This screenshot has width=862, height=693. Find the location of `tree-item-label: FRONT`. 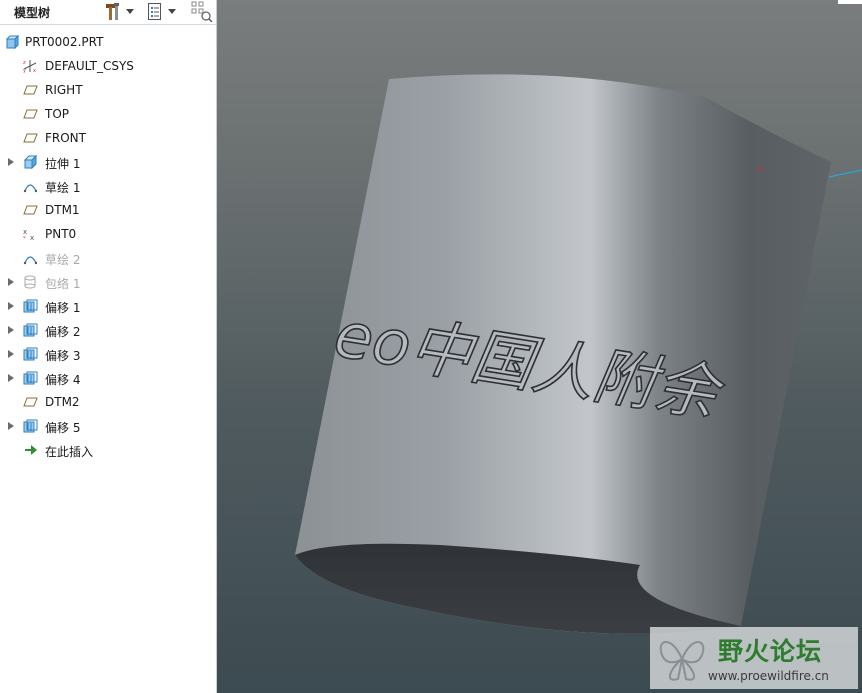

tree-item-label: FRONT is located at coordinates (65, 138).